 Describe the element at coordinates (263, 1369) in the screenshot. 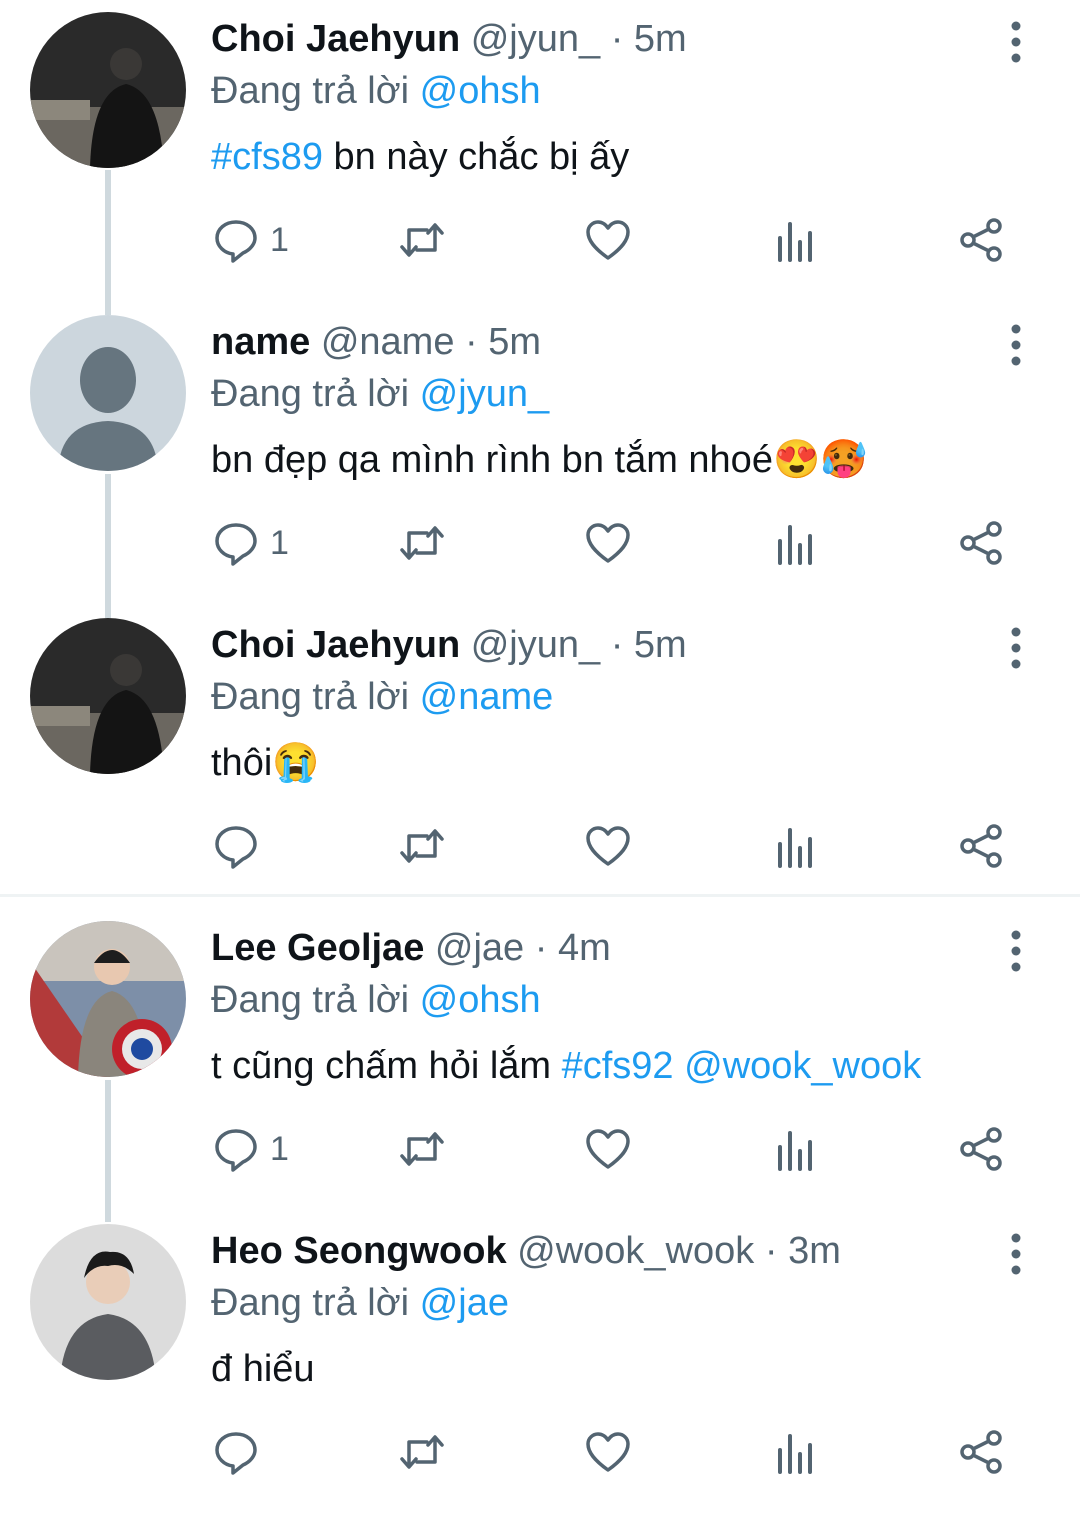

I see `tweet-text-part: đ hiểu` at that location.